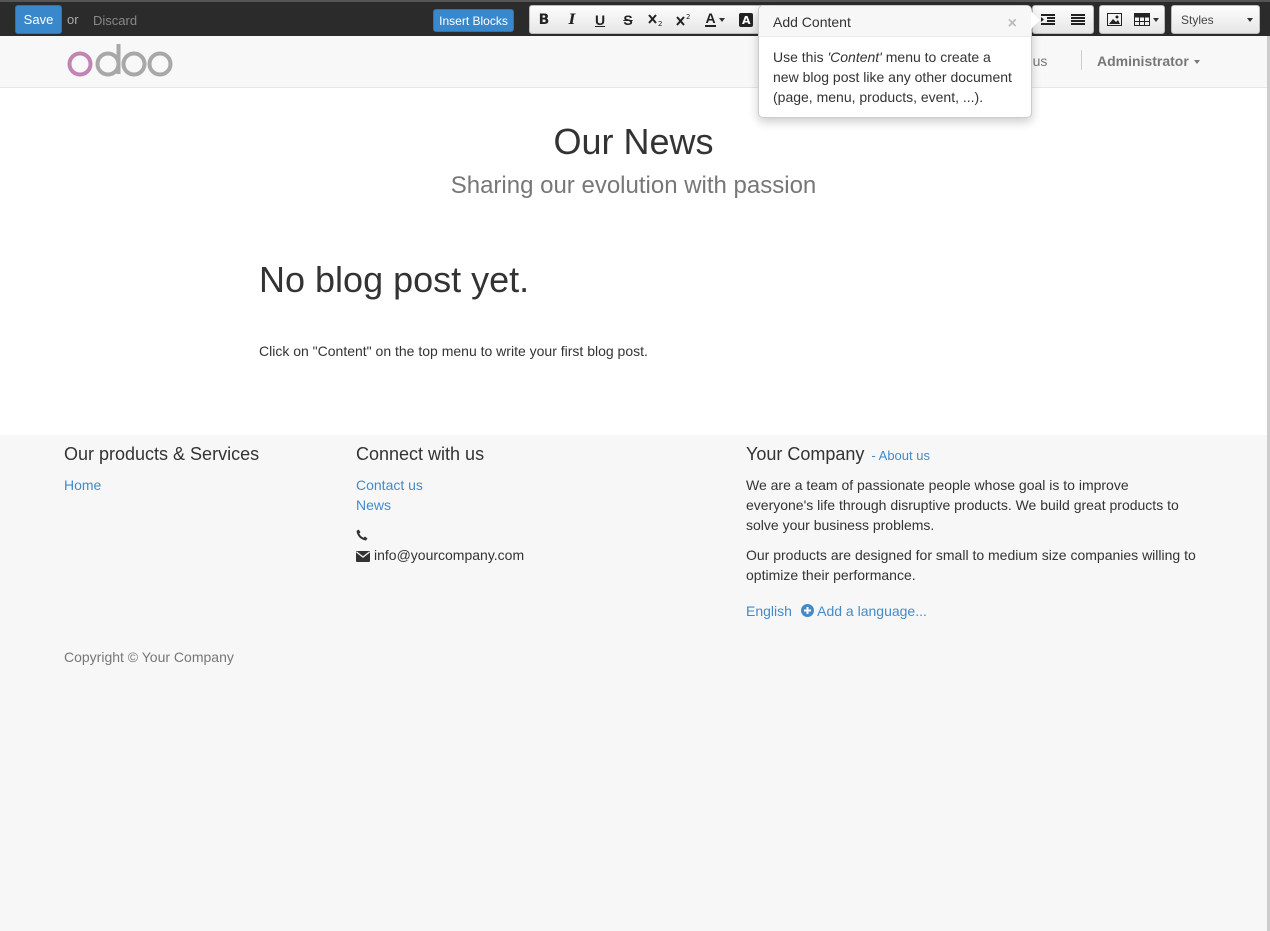 The height and width of the screenshot is (931, 1270). What do you see at coordinates (1012, 24) in the screenshot?
I see `close-icon: ×` at bounding box center [1012, 24].